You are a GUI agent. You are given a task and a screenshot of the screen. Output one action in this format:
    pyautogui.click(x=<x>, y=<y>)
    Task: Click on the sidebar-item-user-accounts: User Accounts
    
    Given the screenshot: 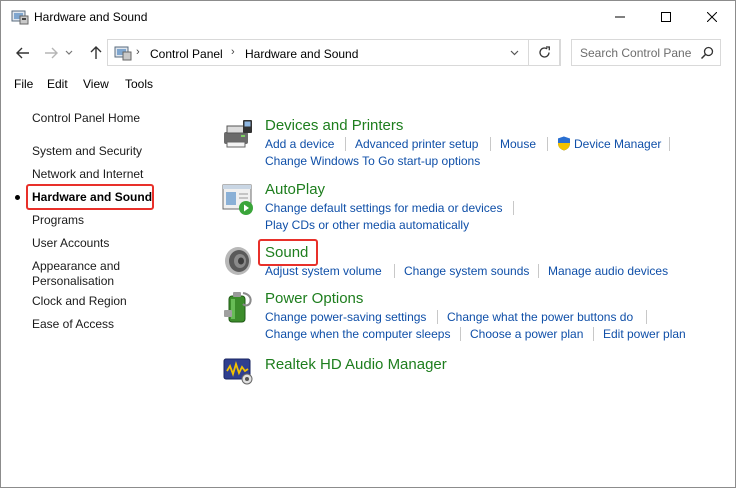 What is the action you would take?
    pyautogui.click(x=70, y=243)
    